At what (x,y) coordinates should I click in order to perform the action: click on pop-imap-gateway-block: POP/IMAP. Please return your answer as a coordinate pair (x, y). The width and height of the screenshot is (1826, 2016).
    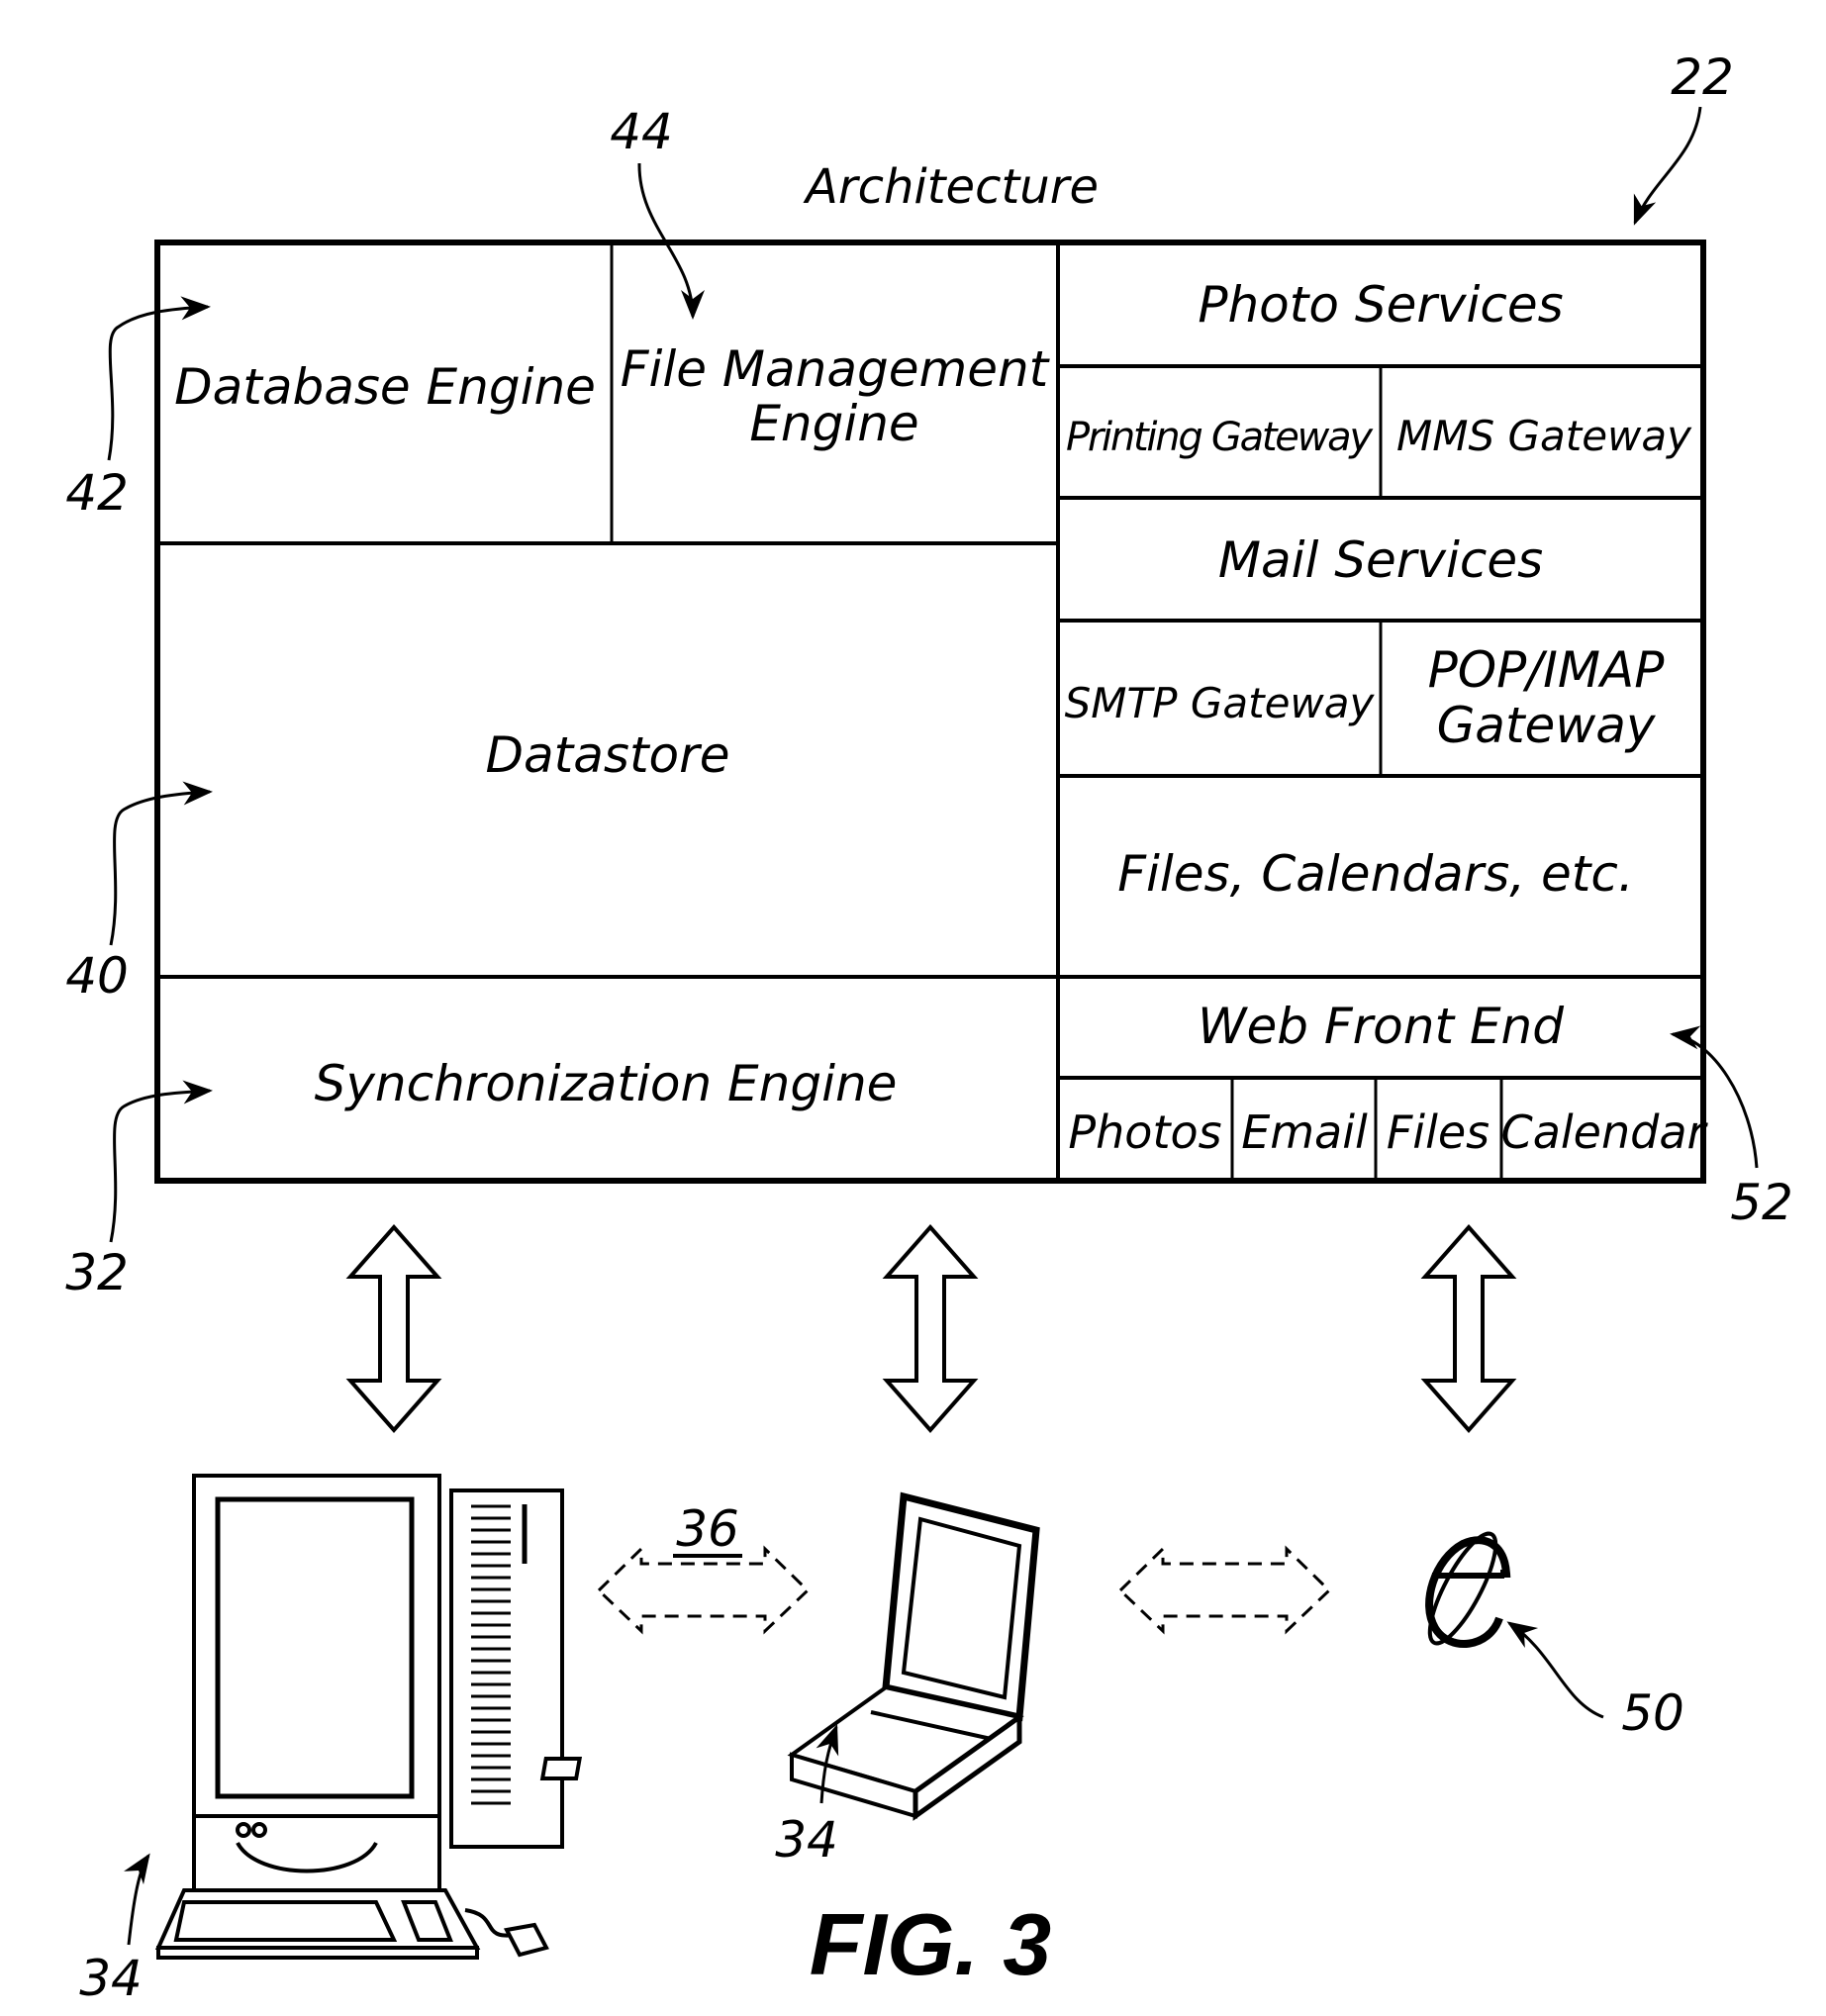
    Looking at the image, I should click on (1547, 670).